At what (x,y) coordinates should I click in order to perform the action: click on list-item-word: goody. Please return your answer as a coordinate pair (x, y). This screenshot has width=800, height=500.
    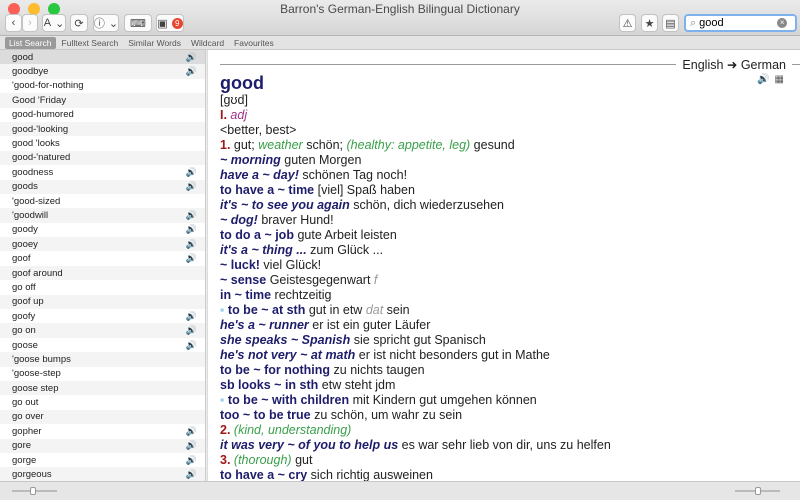
    Looking at the image, I should click on (25, 230).